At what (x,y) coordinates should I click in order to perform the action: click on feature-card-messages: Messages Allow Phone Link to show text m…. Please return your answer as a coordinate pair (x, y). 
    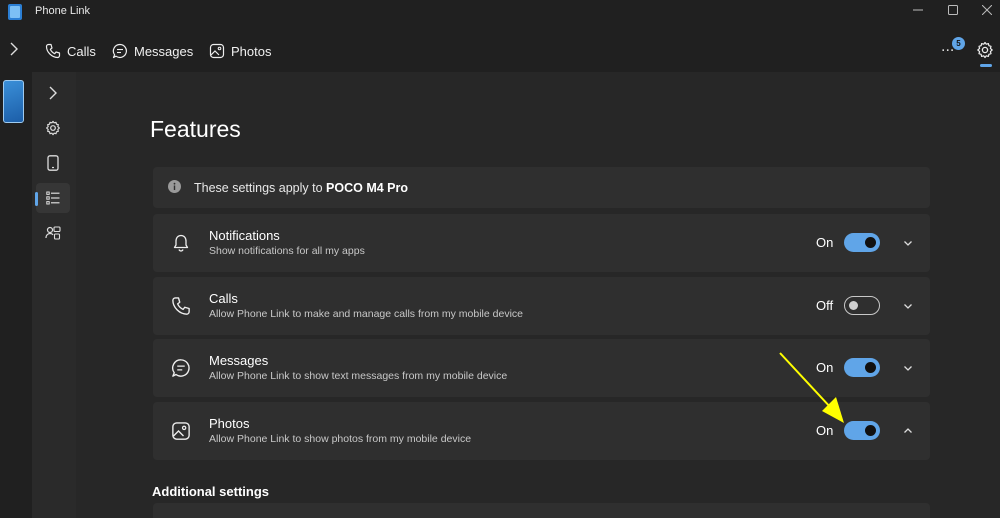
    Looking at the image, I should click on (541, 368).